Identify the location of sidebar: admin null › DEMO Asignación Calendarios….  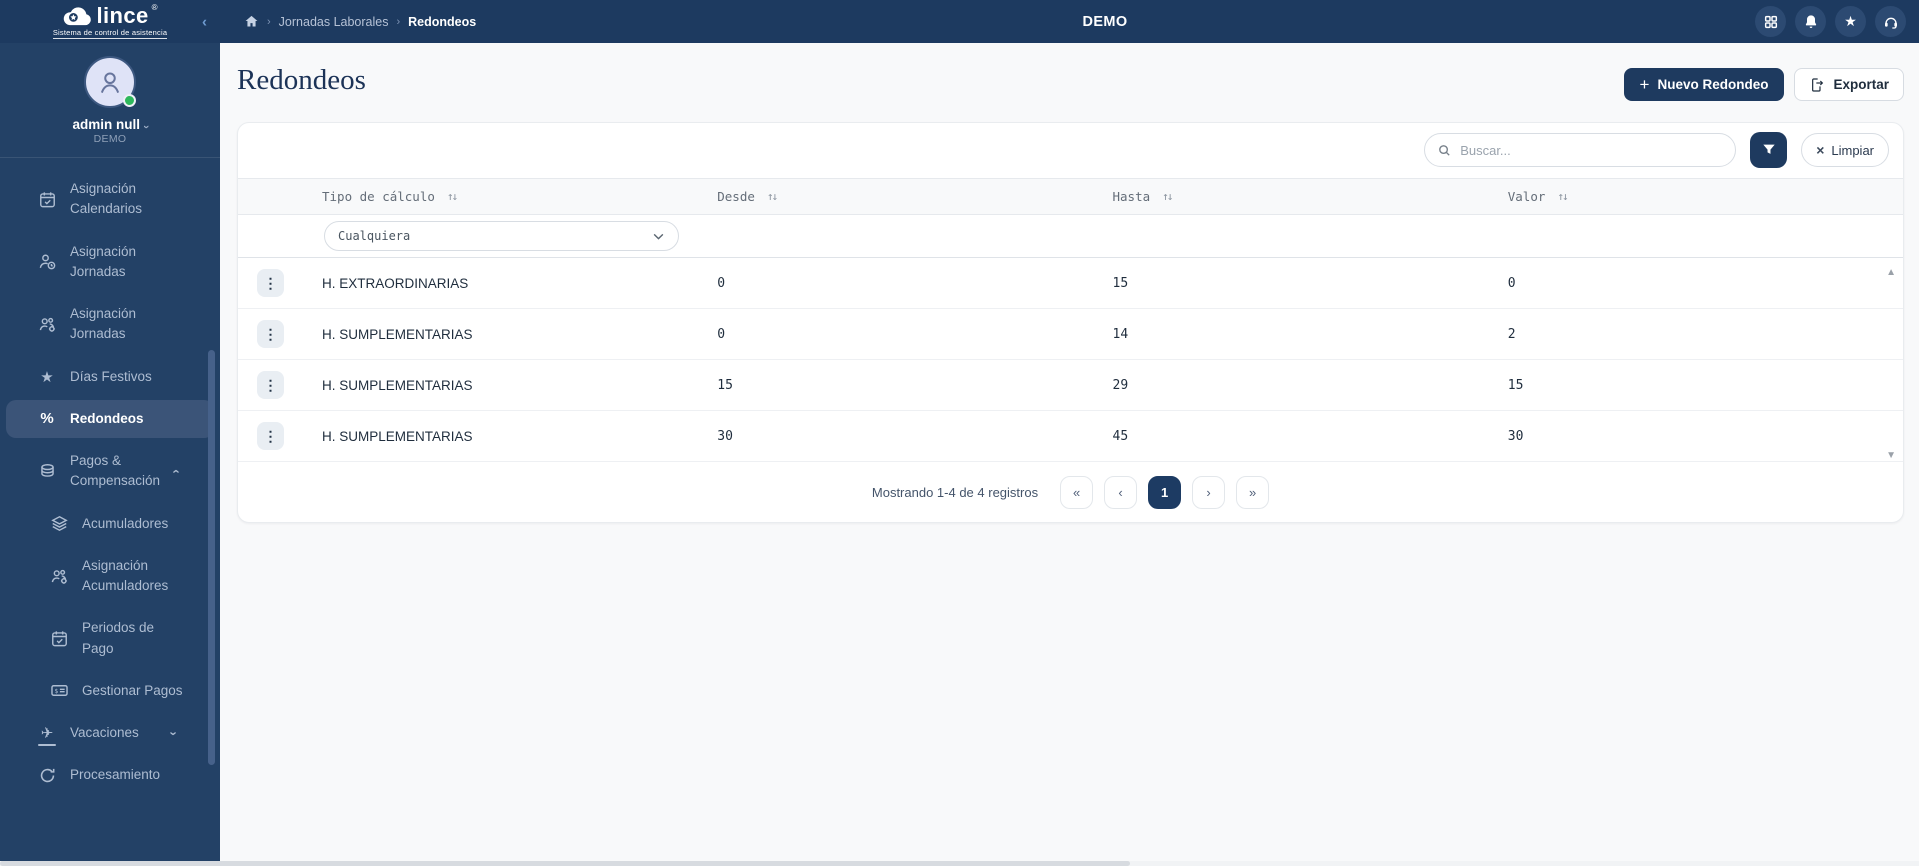
(110, 454).